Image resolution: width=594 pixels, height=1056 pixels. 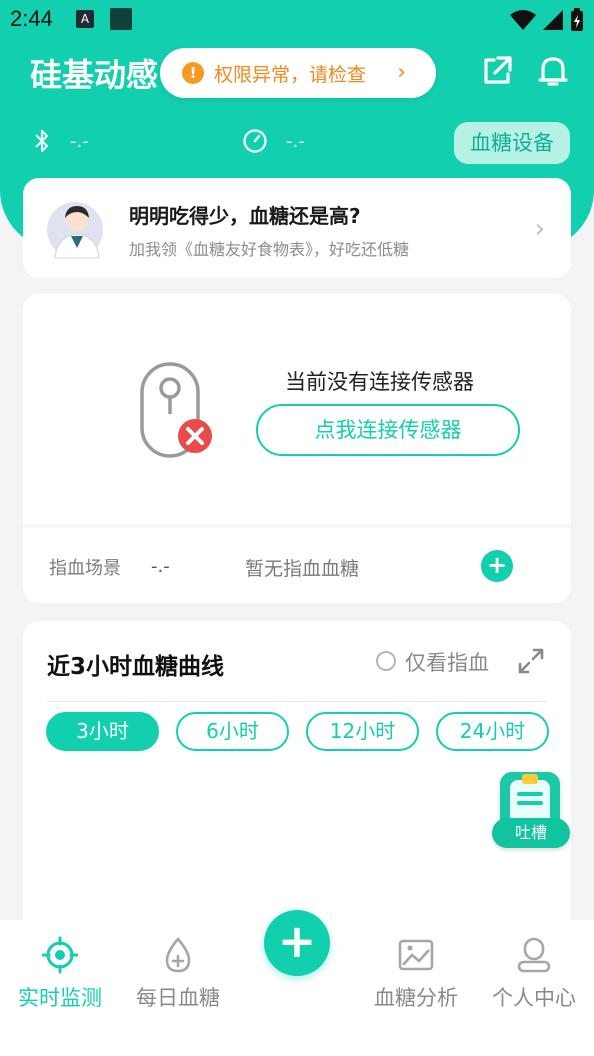 What do you see at coordinates (60, 998) in the screenshot?
I see `nav-label: 实时监测` at bounding box center [60, 998].